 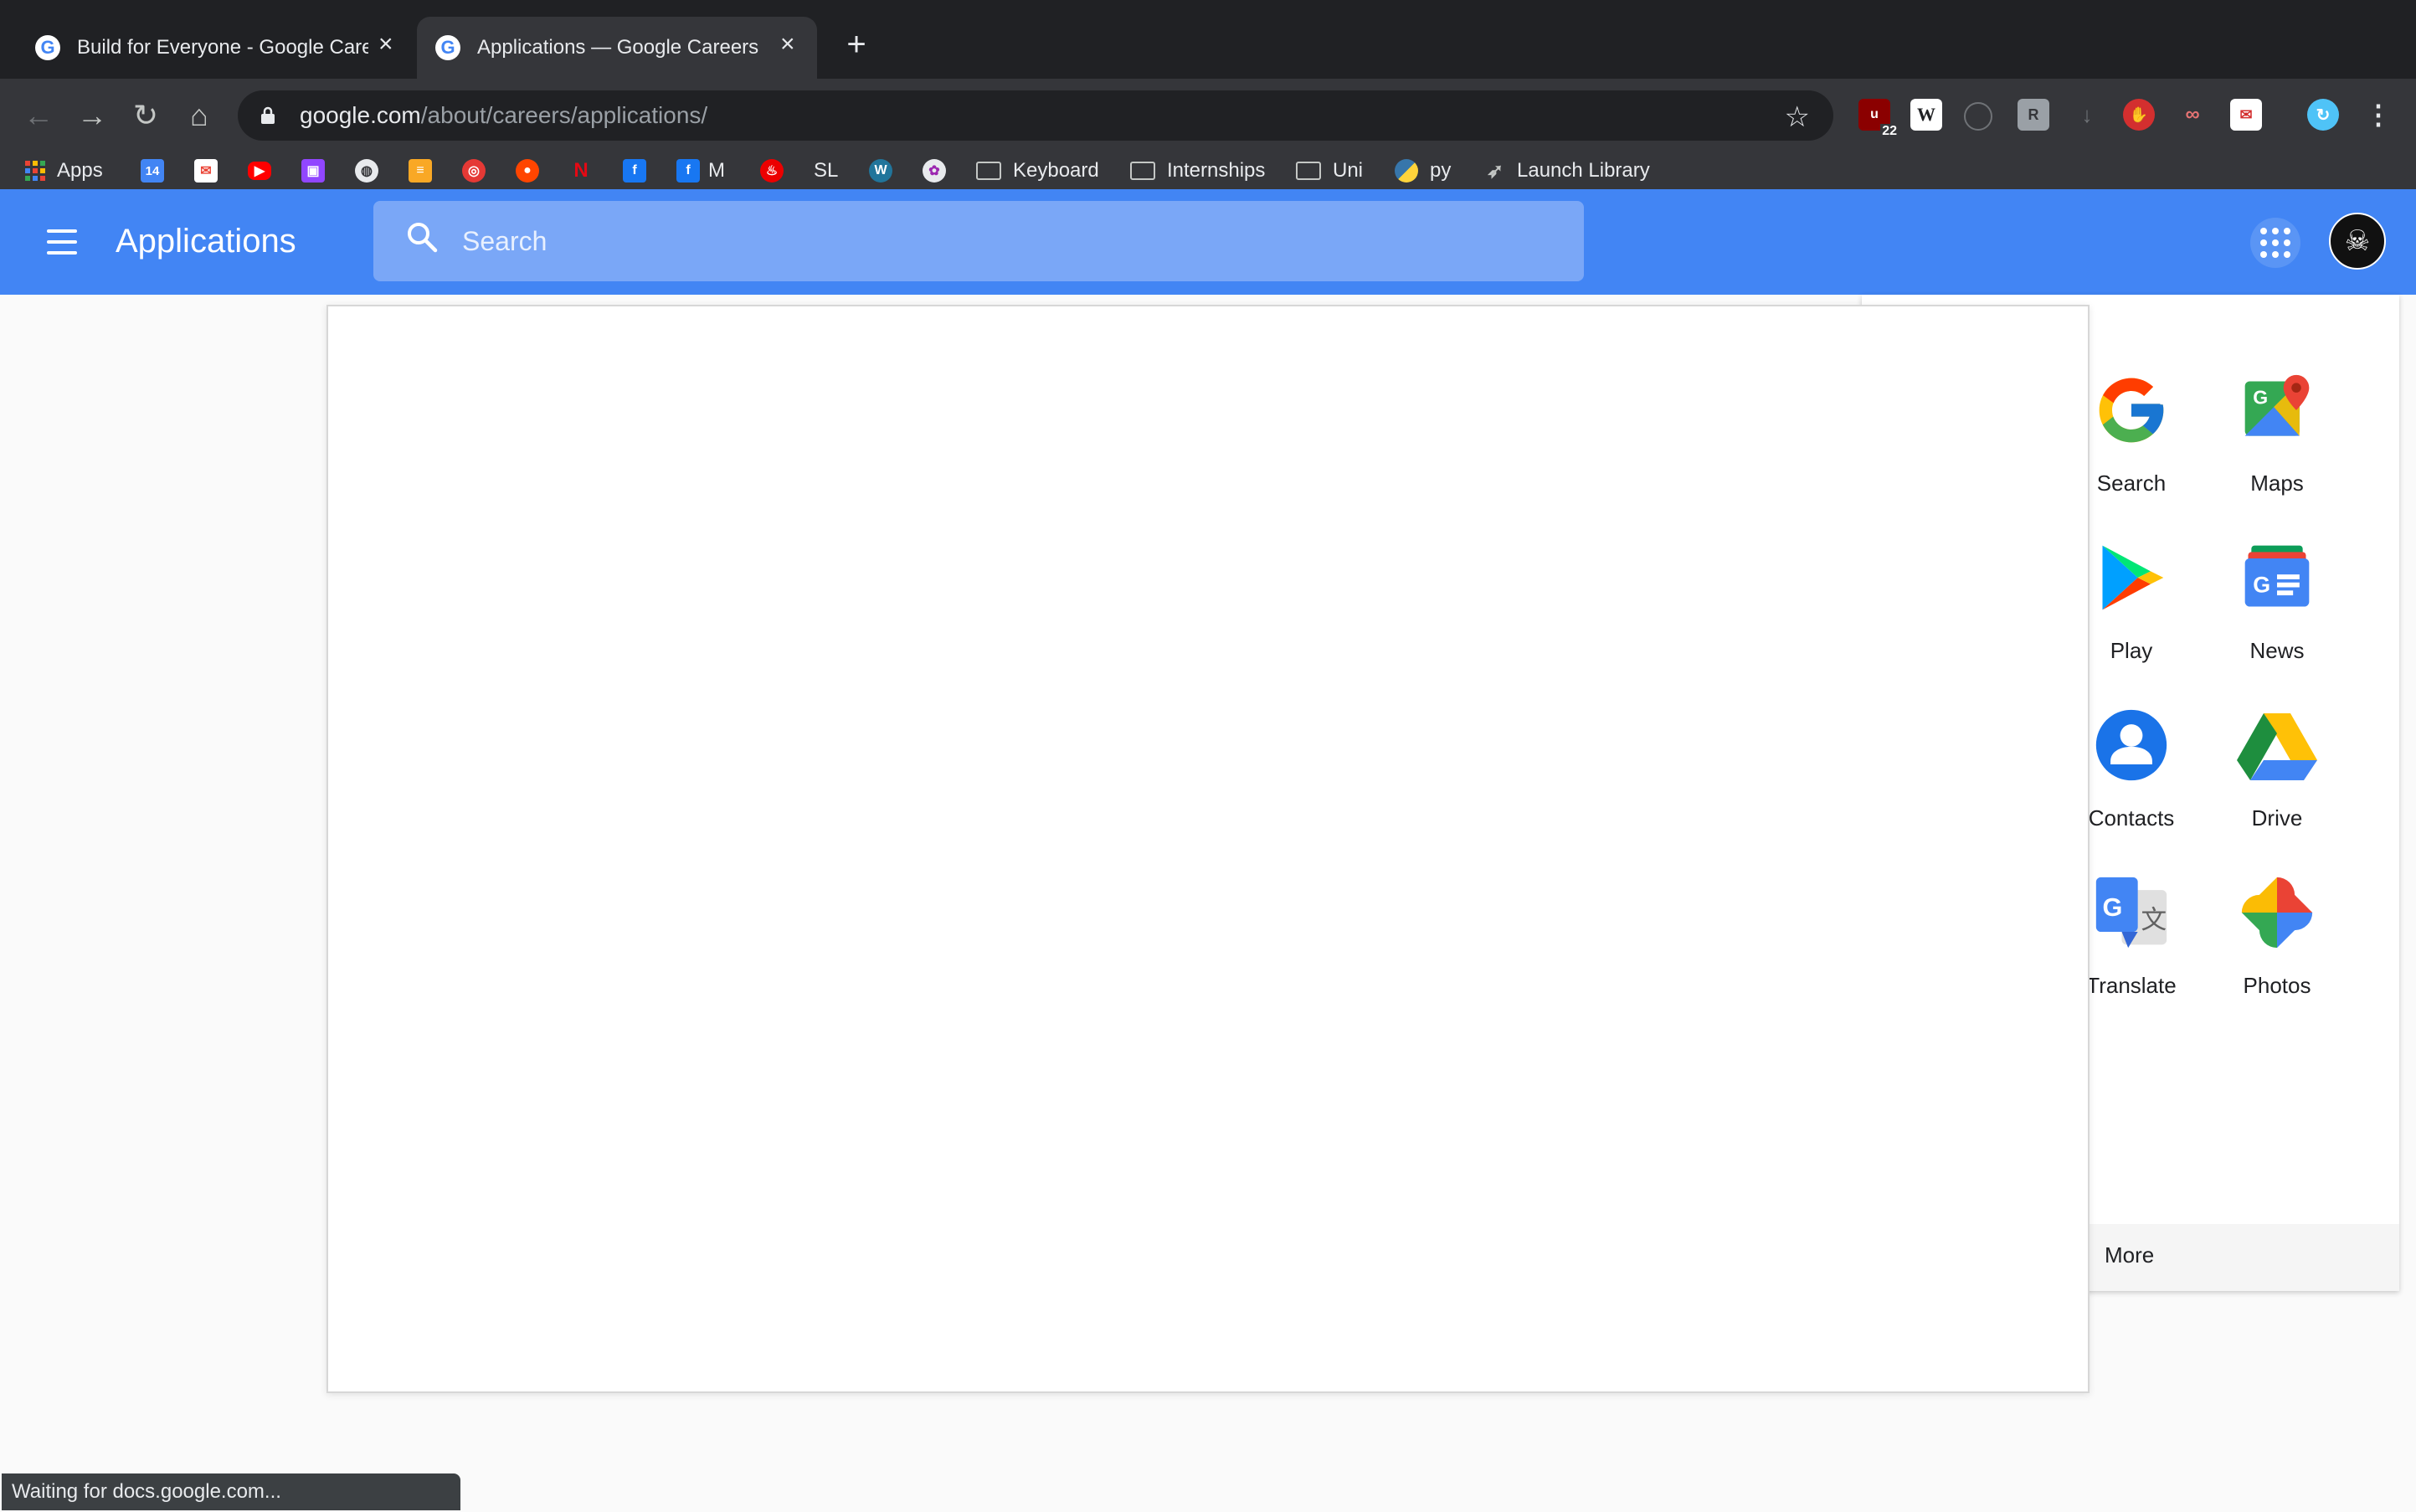 What do you see at coordinates (474, 171) in the screenshot?
I see `bookmark-target: ◎` at bounding box center [474, 171].